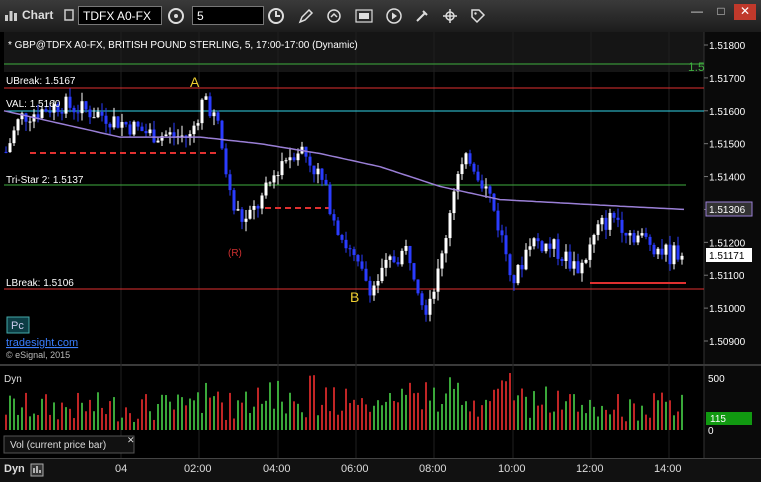 The height and width of the screenshot is (482, 761). What do you see at coordinates (364, 16) in the screenshot?
I see `quote-icon` at bounding box center [364, 16].